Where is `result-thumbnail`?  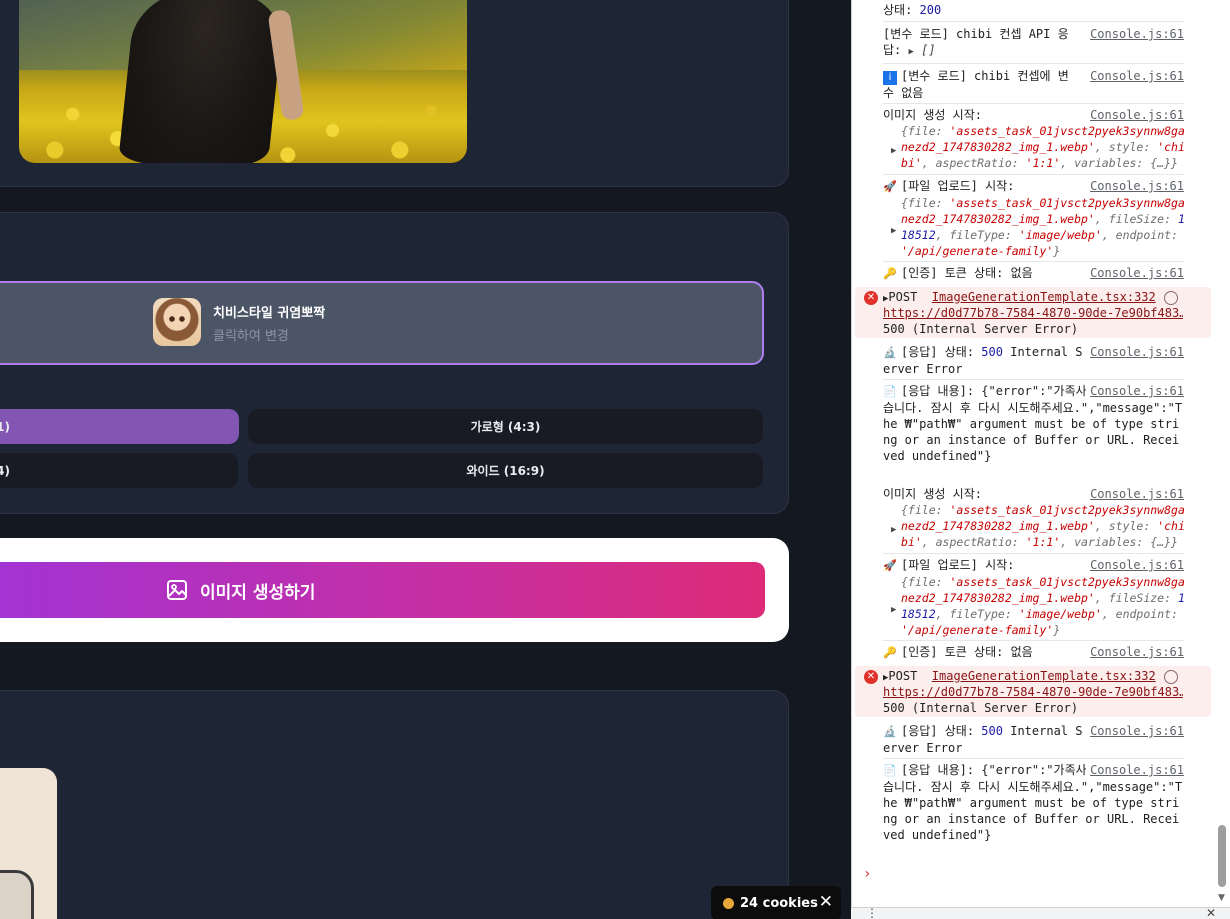 result-thumbnail is located at coordinates (28, 843).